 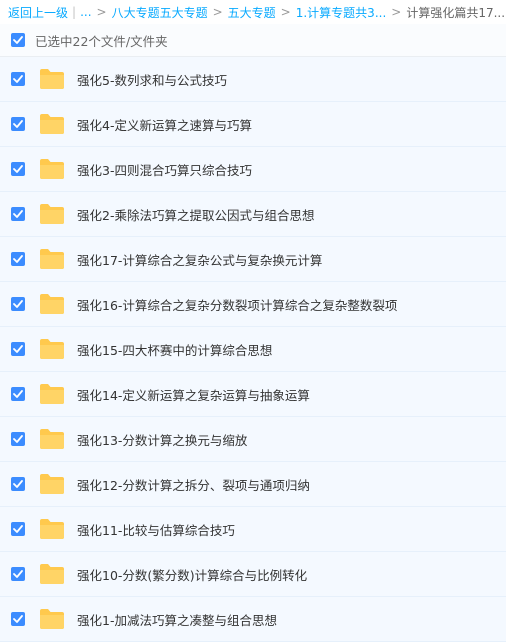 What do you see at coordinates (193, 395) in the screenshot?
I see `file-name: 强化14-定义新运算之复杂运算与抽象运算` at bounding box center [193, 395].